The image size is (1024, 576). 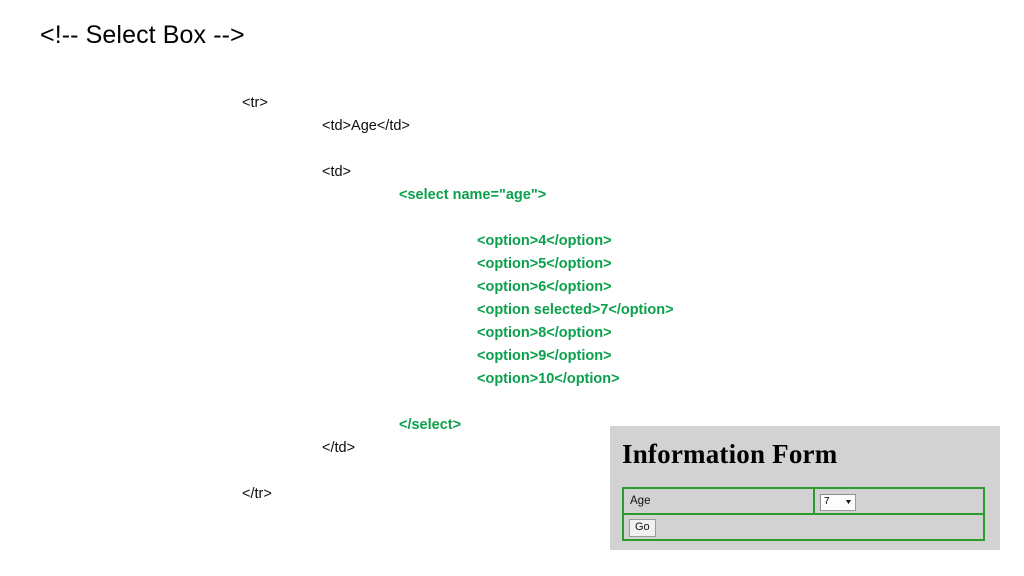 What do you see at coordinates (339, 448) in the screenshot?
I see `code-line: </td>` at bounding box center [339, 448].